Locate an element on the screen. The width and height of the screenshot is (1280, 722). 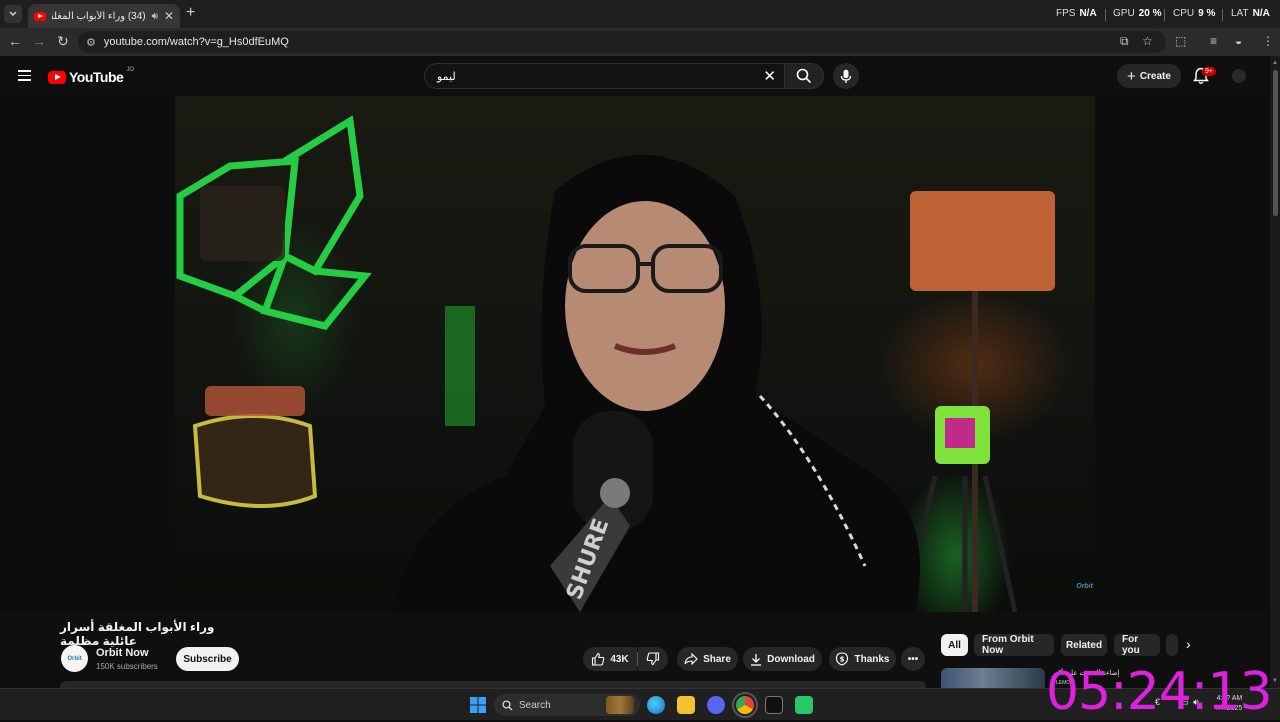
like-button: 43K is located at coordinates (610, 659).